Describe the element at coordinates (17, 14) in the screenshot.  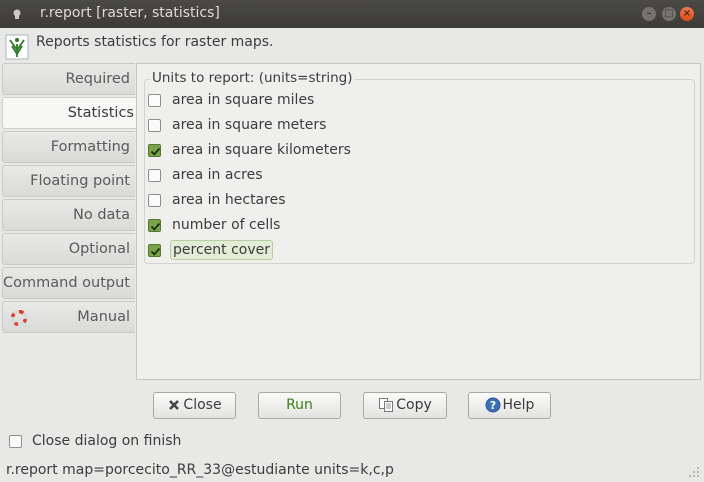
I see `app-icon` at that location.